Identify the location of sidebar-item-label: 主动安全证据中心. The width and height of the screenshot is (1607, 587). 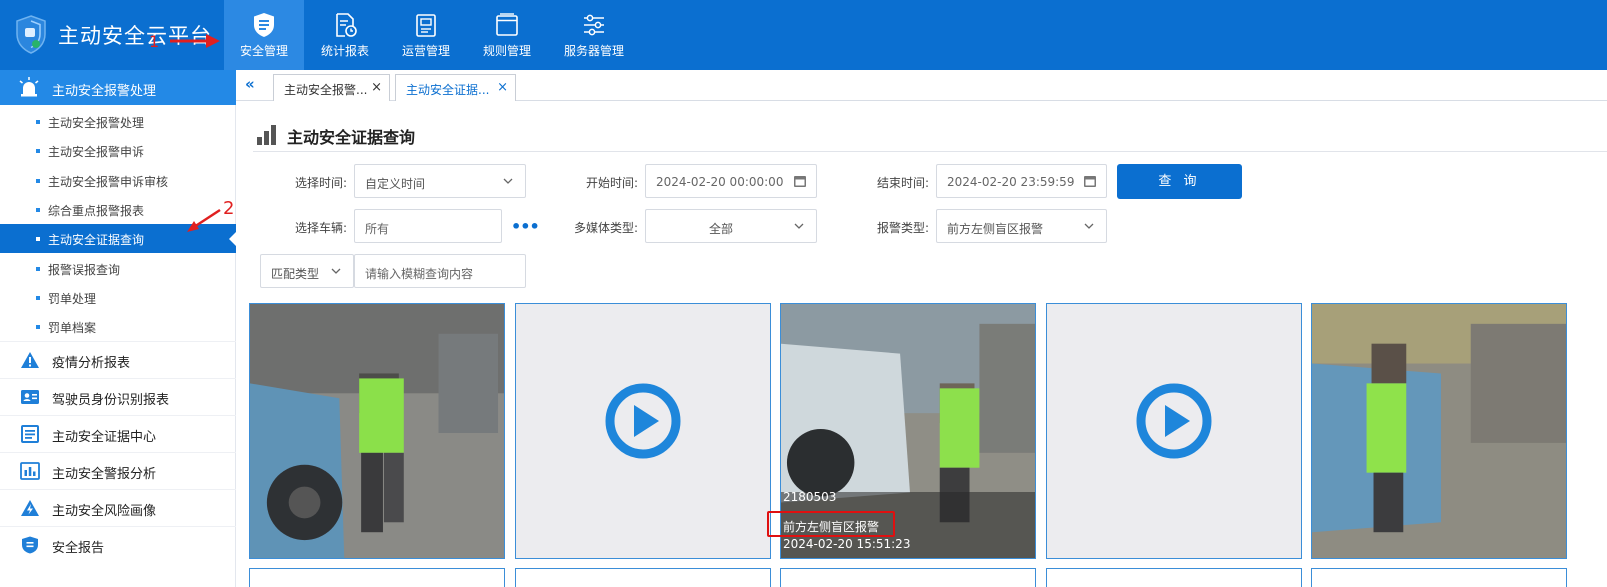
(104, 437).